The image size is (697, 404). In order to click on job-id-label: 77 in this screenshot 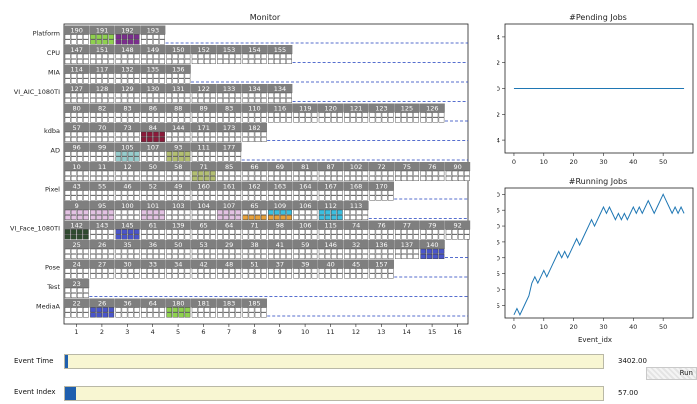, I will do `click(407, 226)`.